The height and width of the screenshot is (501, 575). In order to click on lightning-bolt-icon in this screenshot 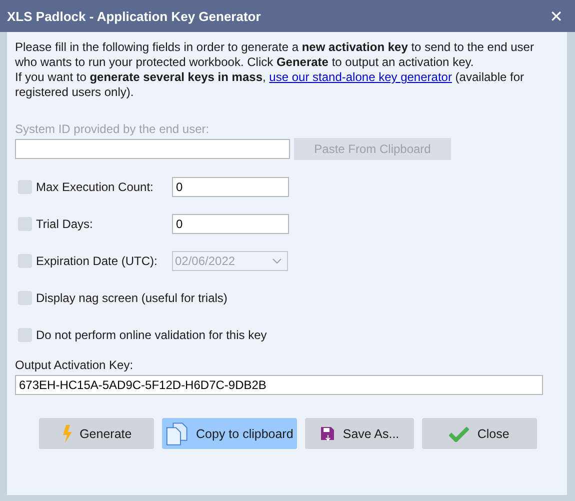, I will do `click(67, 433)`.